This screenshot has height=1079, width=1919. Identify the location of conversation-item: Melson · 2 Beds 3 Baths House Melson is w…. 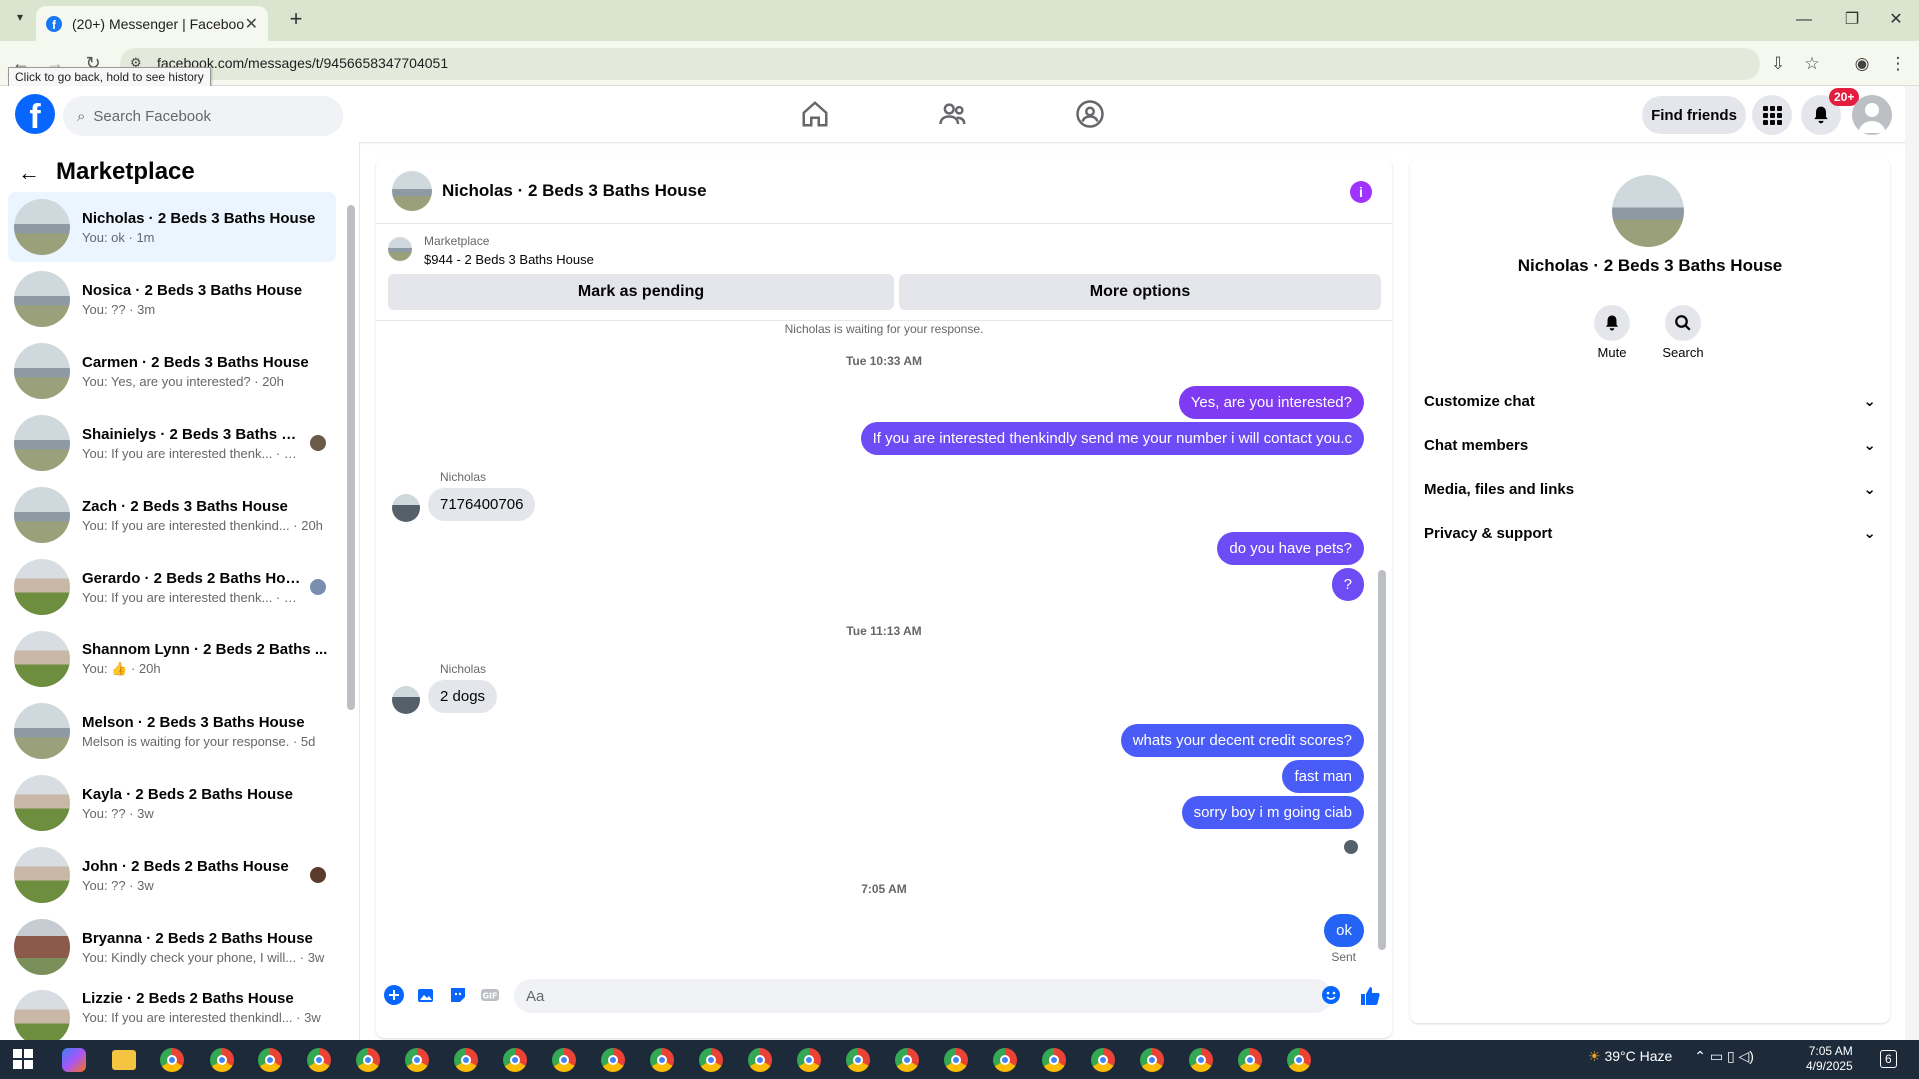
(172, 731).